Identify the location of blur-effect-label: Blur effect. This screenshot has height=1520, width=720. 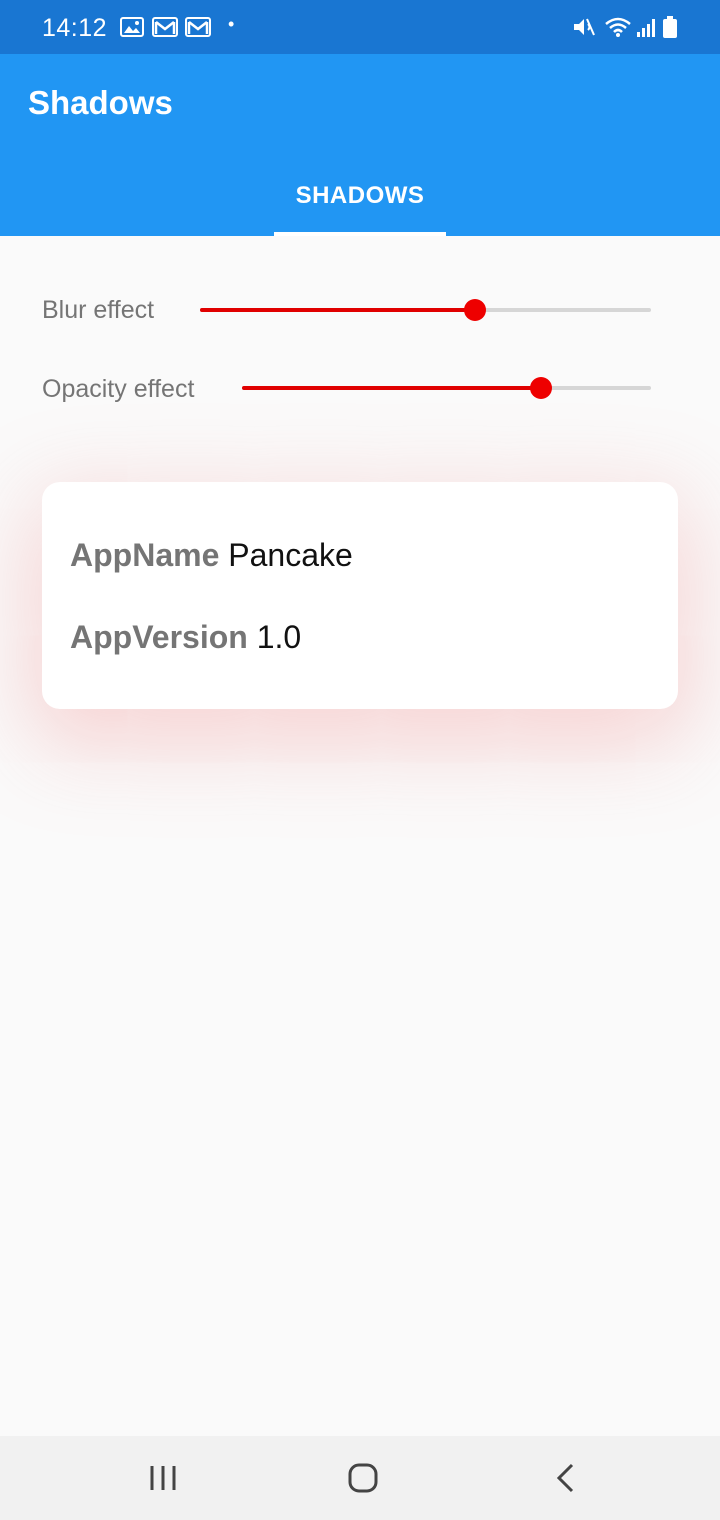
(98, 310).